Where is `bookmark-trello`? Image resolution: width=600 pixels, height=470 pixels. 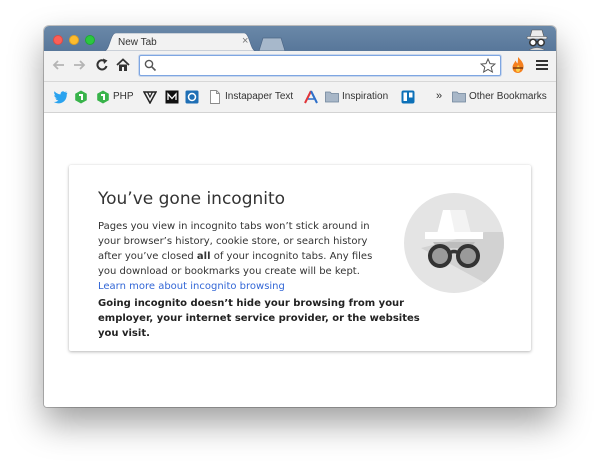 bookmark-trello is located at coordinates (409, 97).